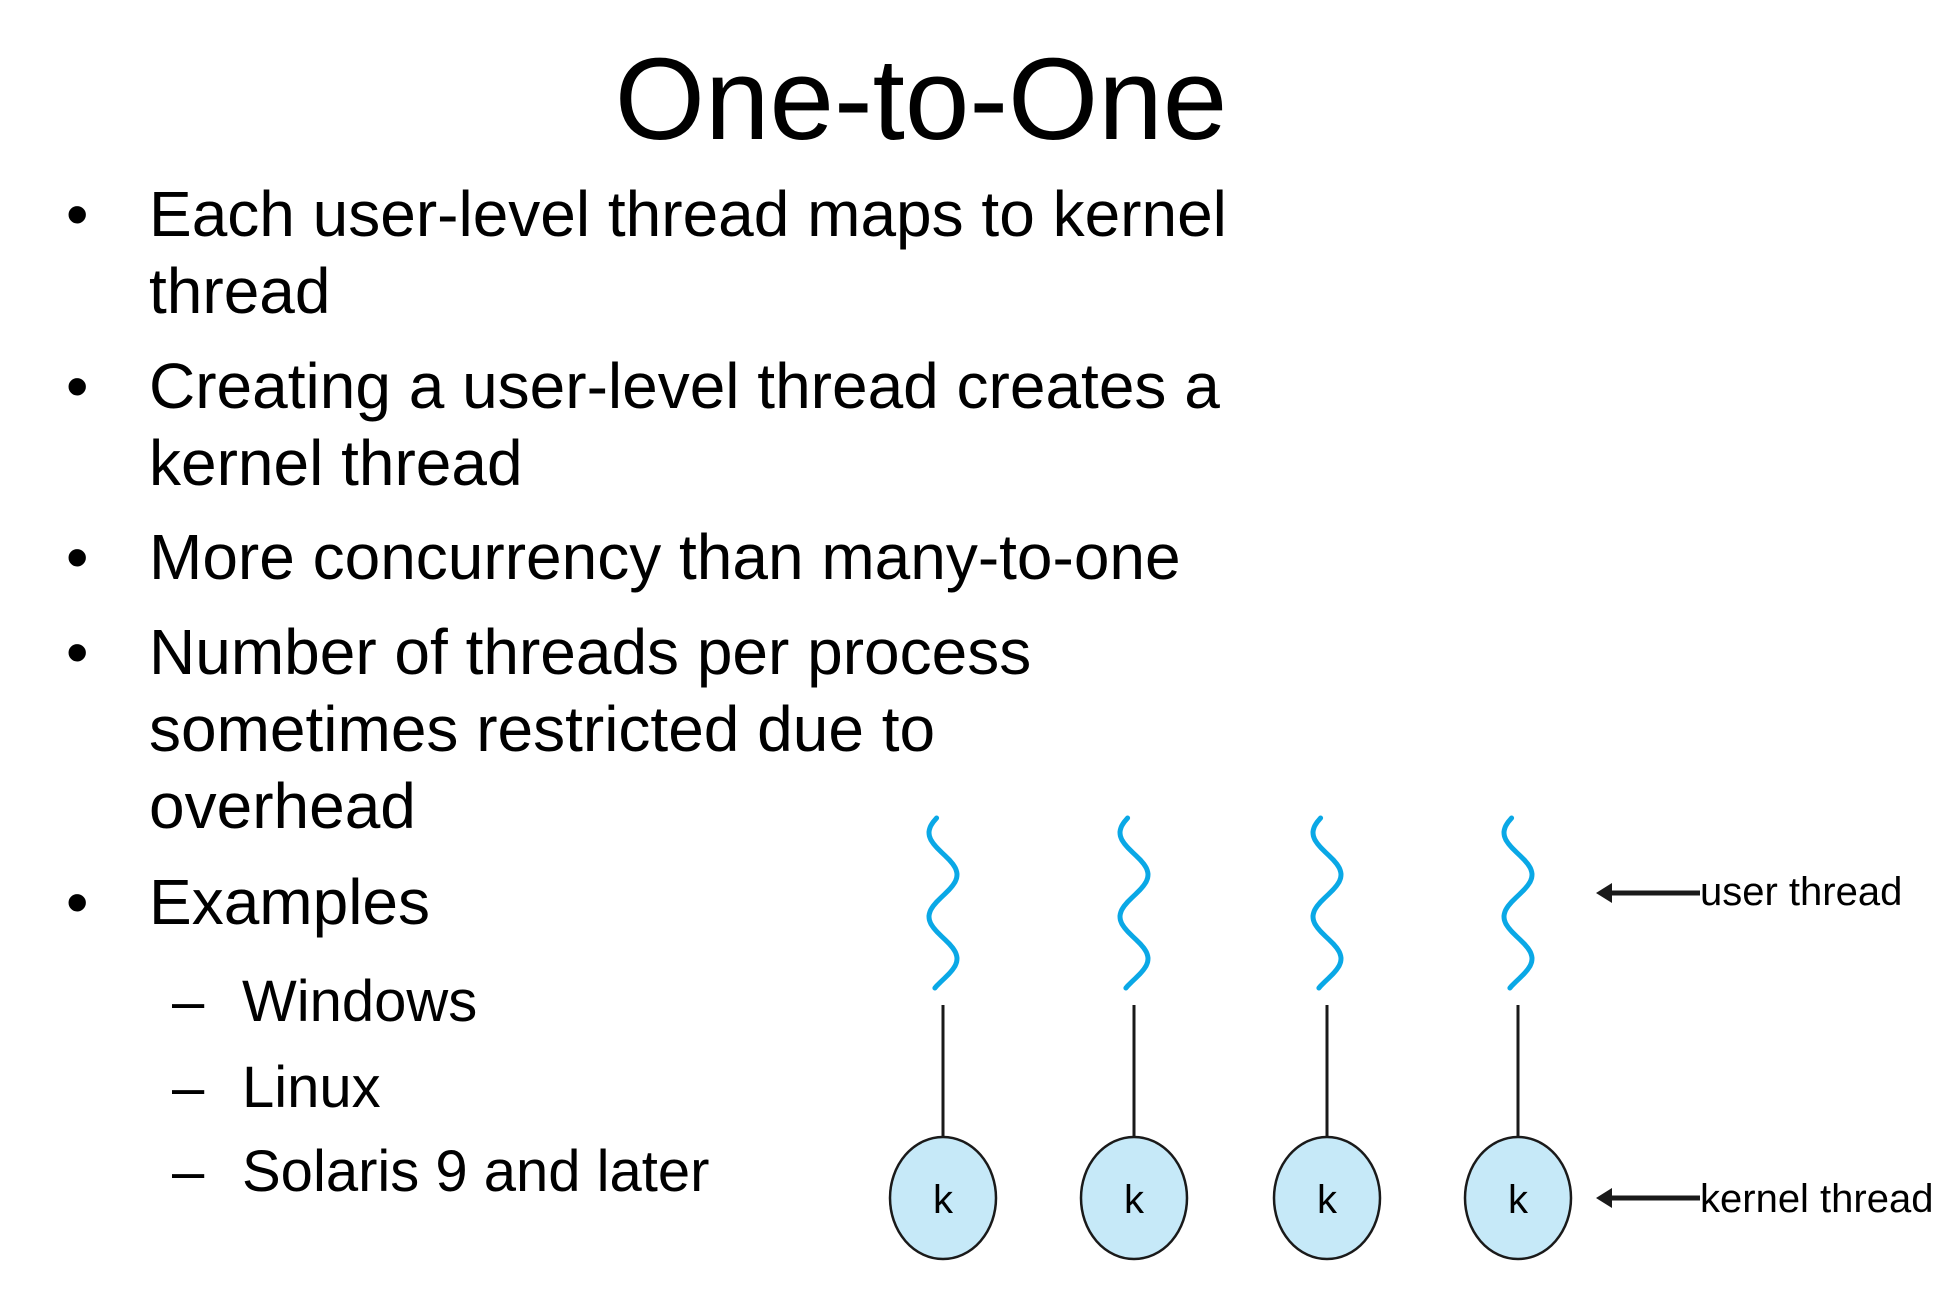  I want to click on kernel-thread-label: kernel thread, so click(1816, 1199).